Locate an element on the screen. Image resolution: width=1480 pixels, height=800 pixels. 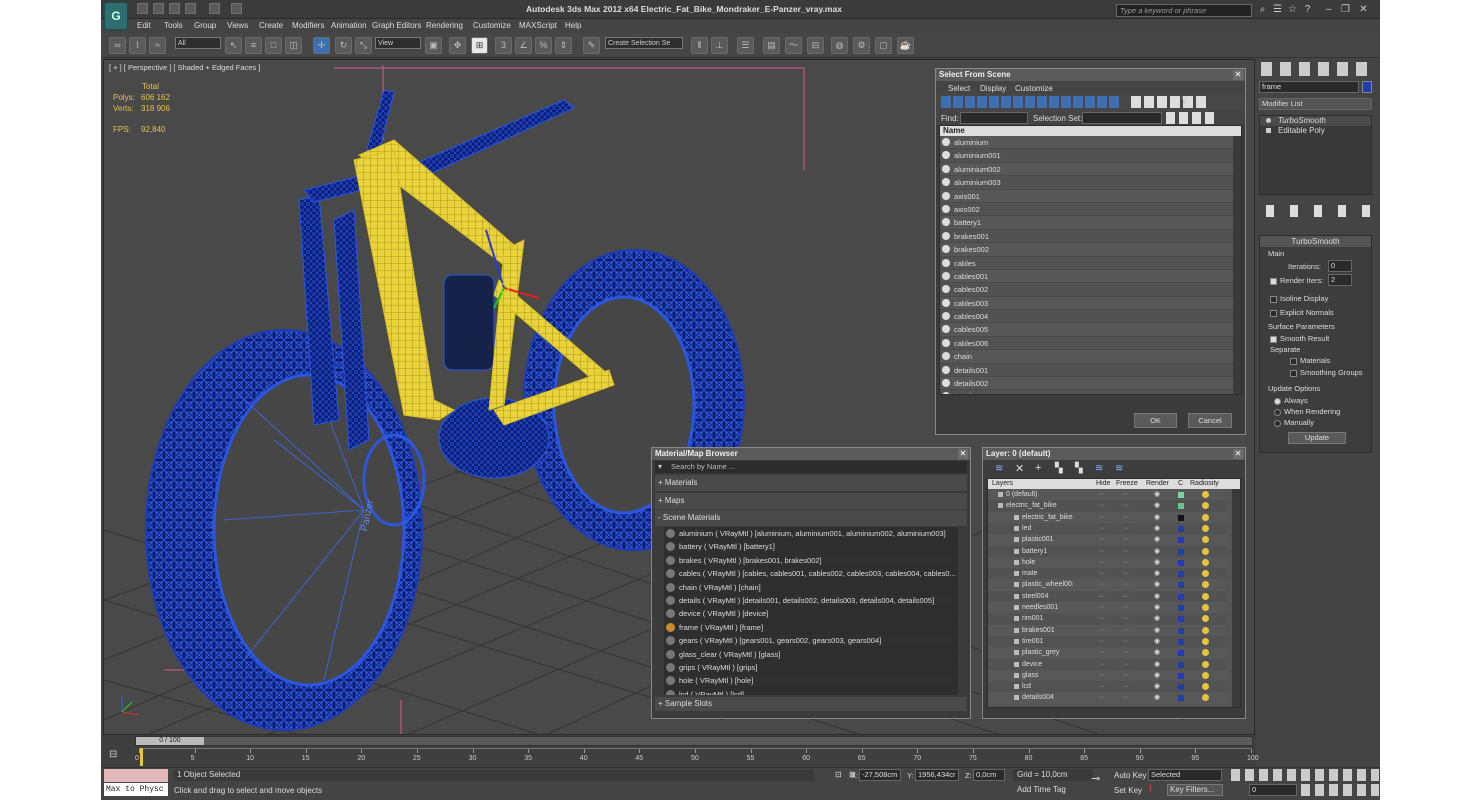
layer-row: device ··· ··· ◉ is located at coordinates (1107, 664).